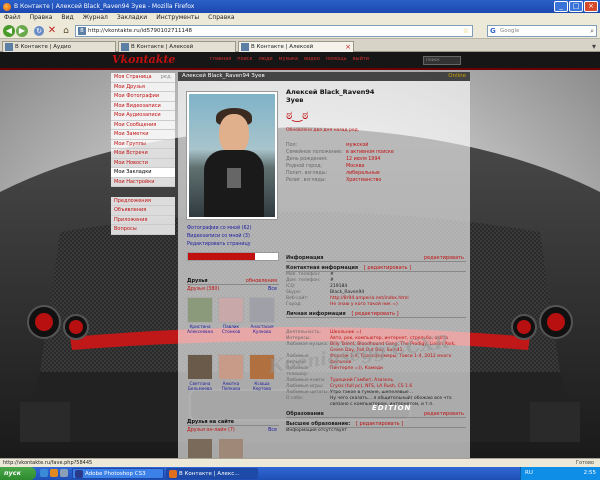  Describe the element at coordinates (374, 314) in the screenshot. I see `personal-edit-link: [ редактировать ]` at that location.